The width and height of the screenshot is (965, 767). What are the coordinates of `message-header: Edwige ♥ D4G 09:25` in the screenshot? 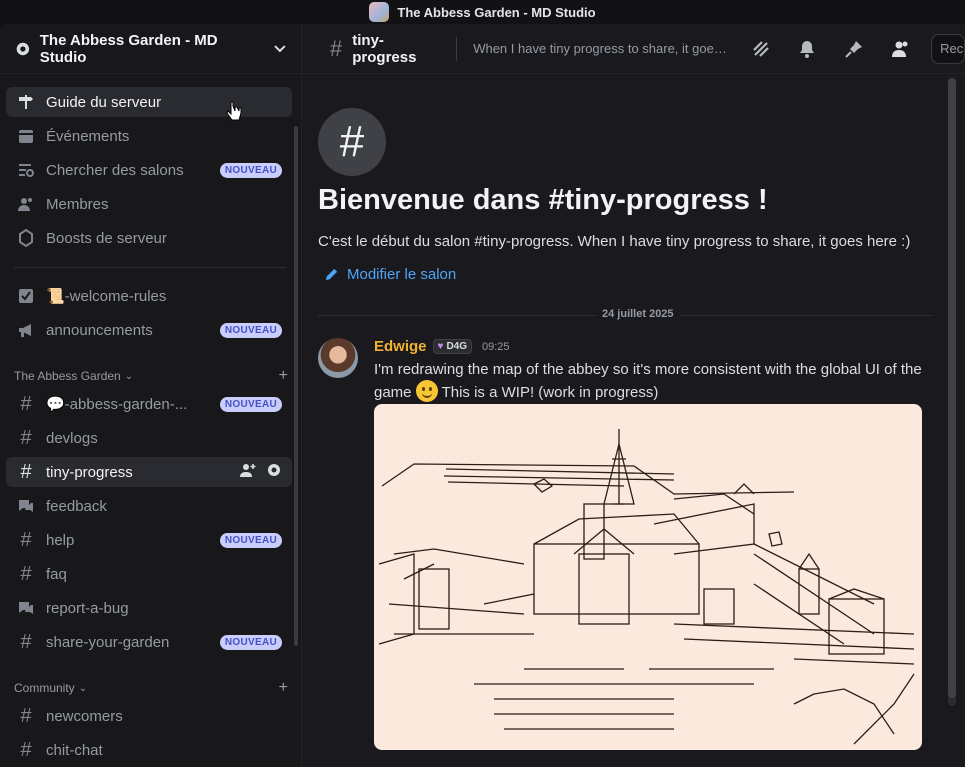 It's located at (442, 346).